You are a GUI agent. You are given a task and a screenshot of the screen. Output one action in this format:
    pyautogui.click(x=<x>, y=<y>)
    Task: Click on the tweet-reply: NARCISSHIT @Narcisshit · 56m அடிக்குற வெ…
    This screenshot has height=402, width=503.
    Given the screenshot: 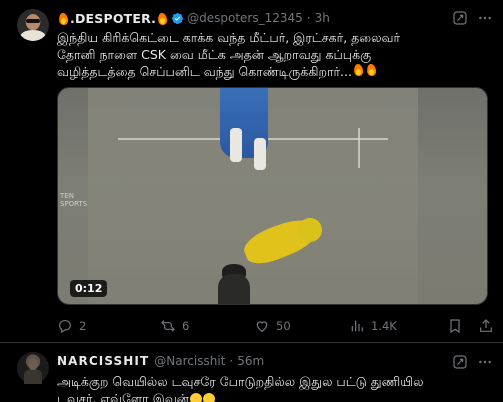 What is the action you would take?
    pyautogui.click(x=251, y=372)
    